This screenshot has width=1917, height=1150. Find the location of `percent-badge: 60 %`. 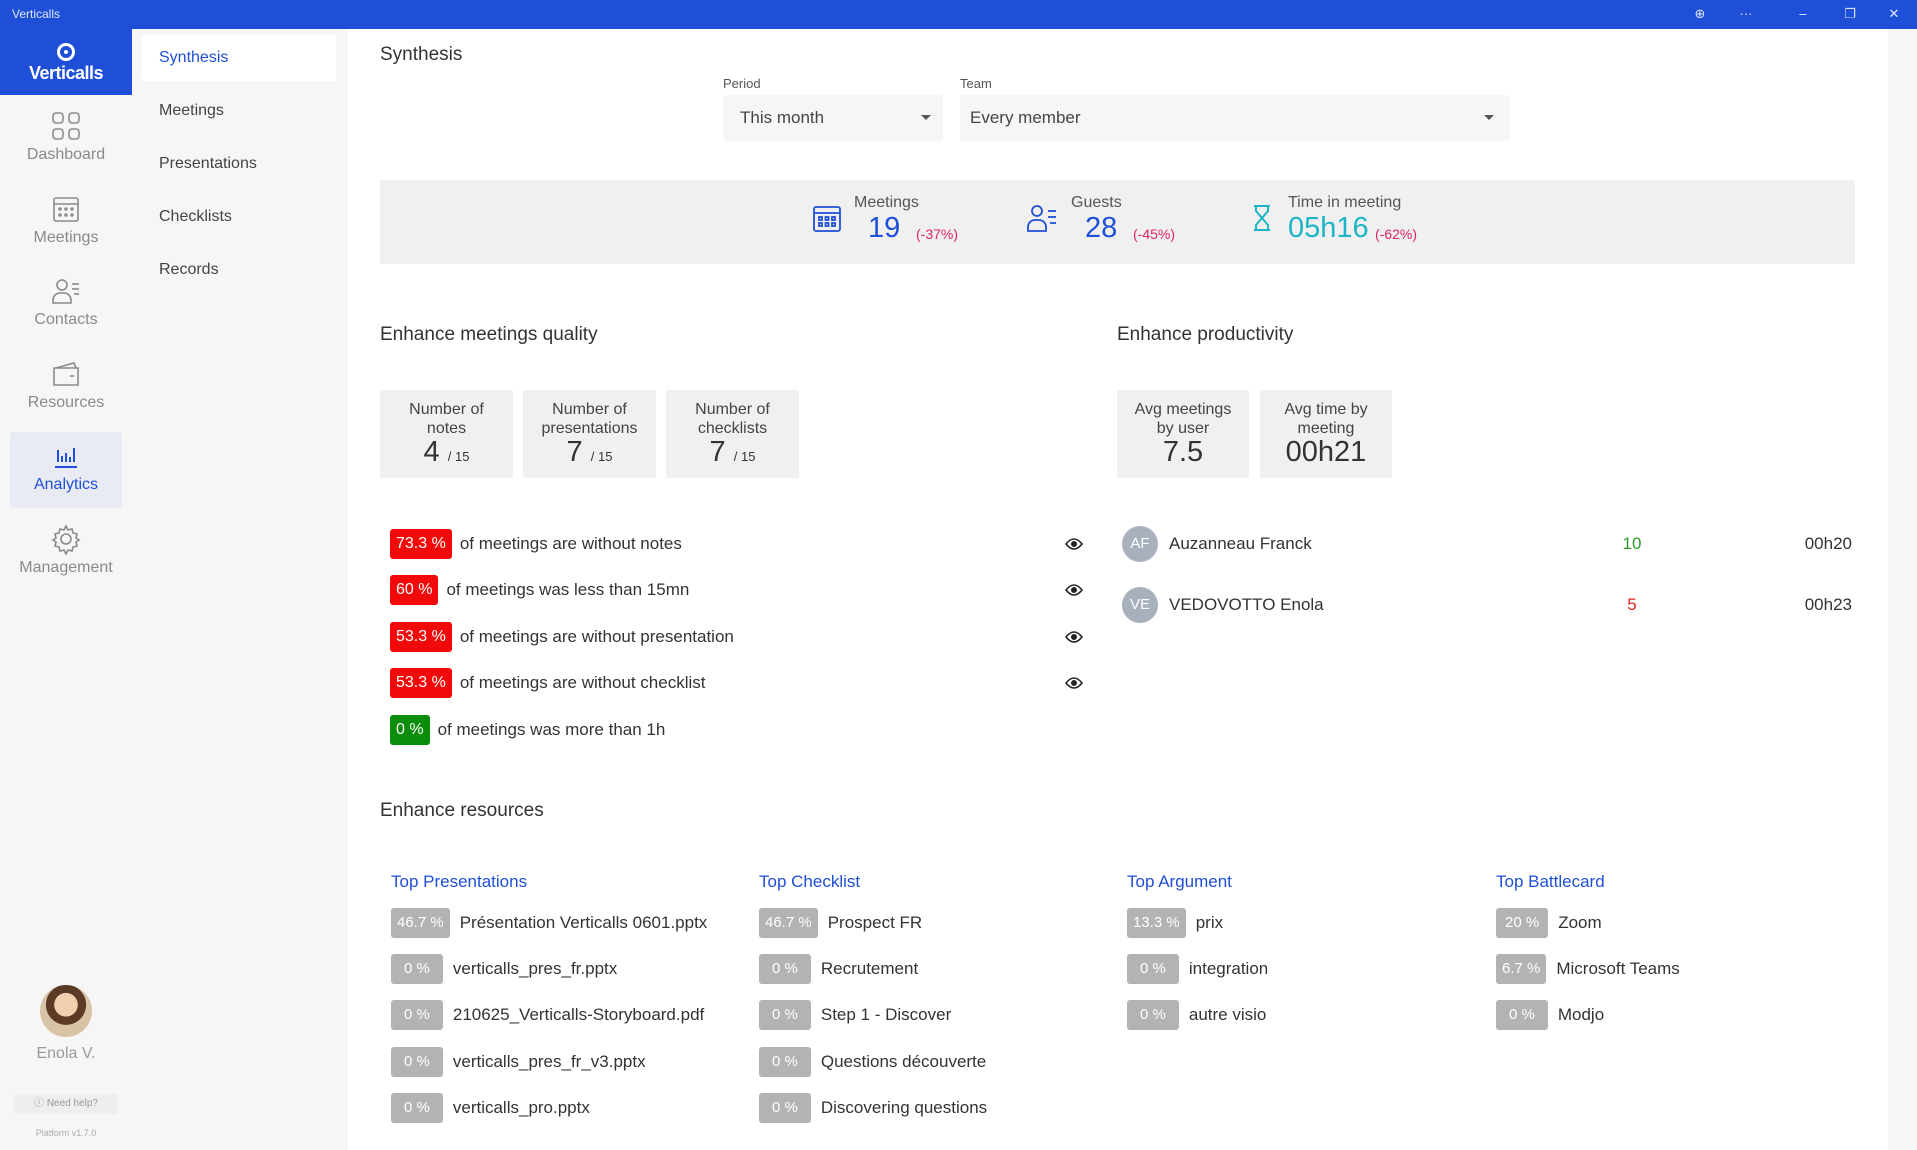

percent-badge: 60 % is located at coordinates (414, 590).